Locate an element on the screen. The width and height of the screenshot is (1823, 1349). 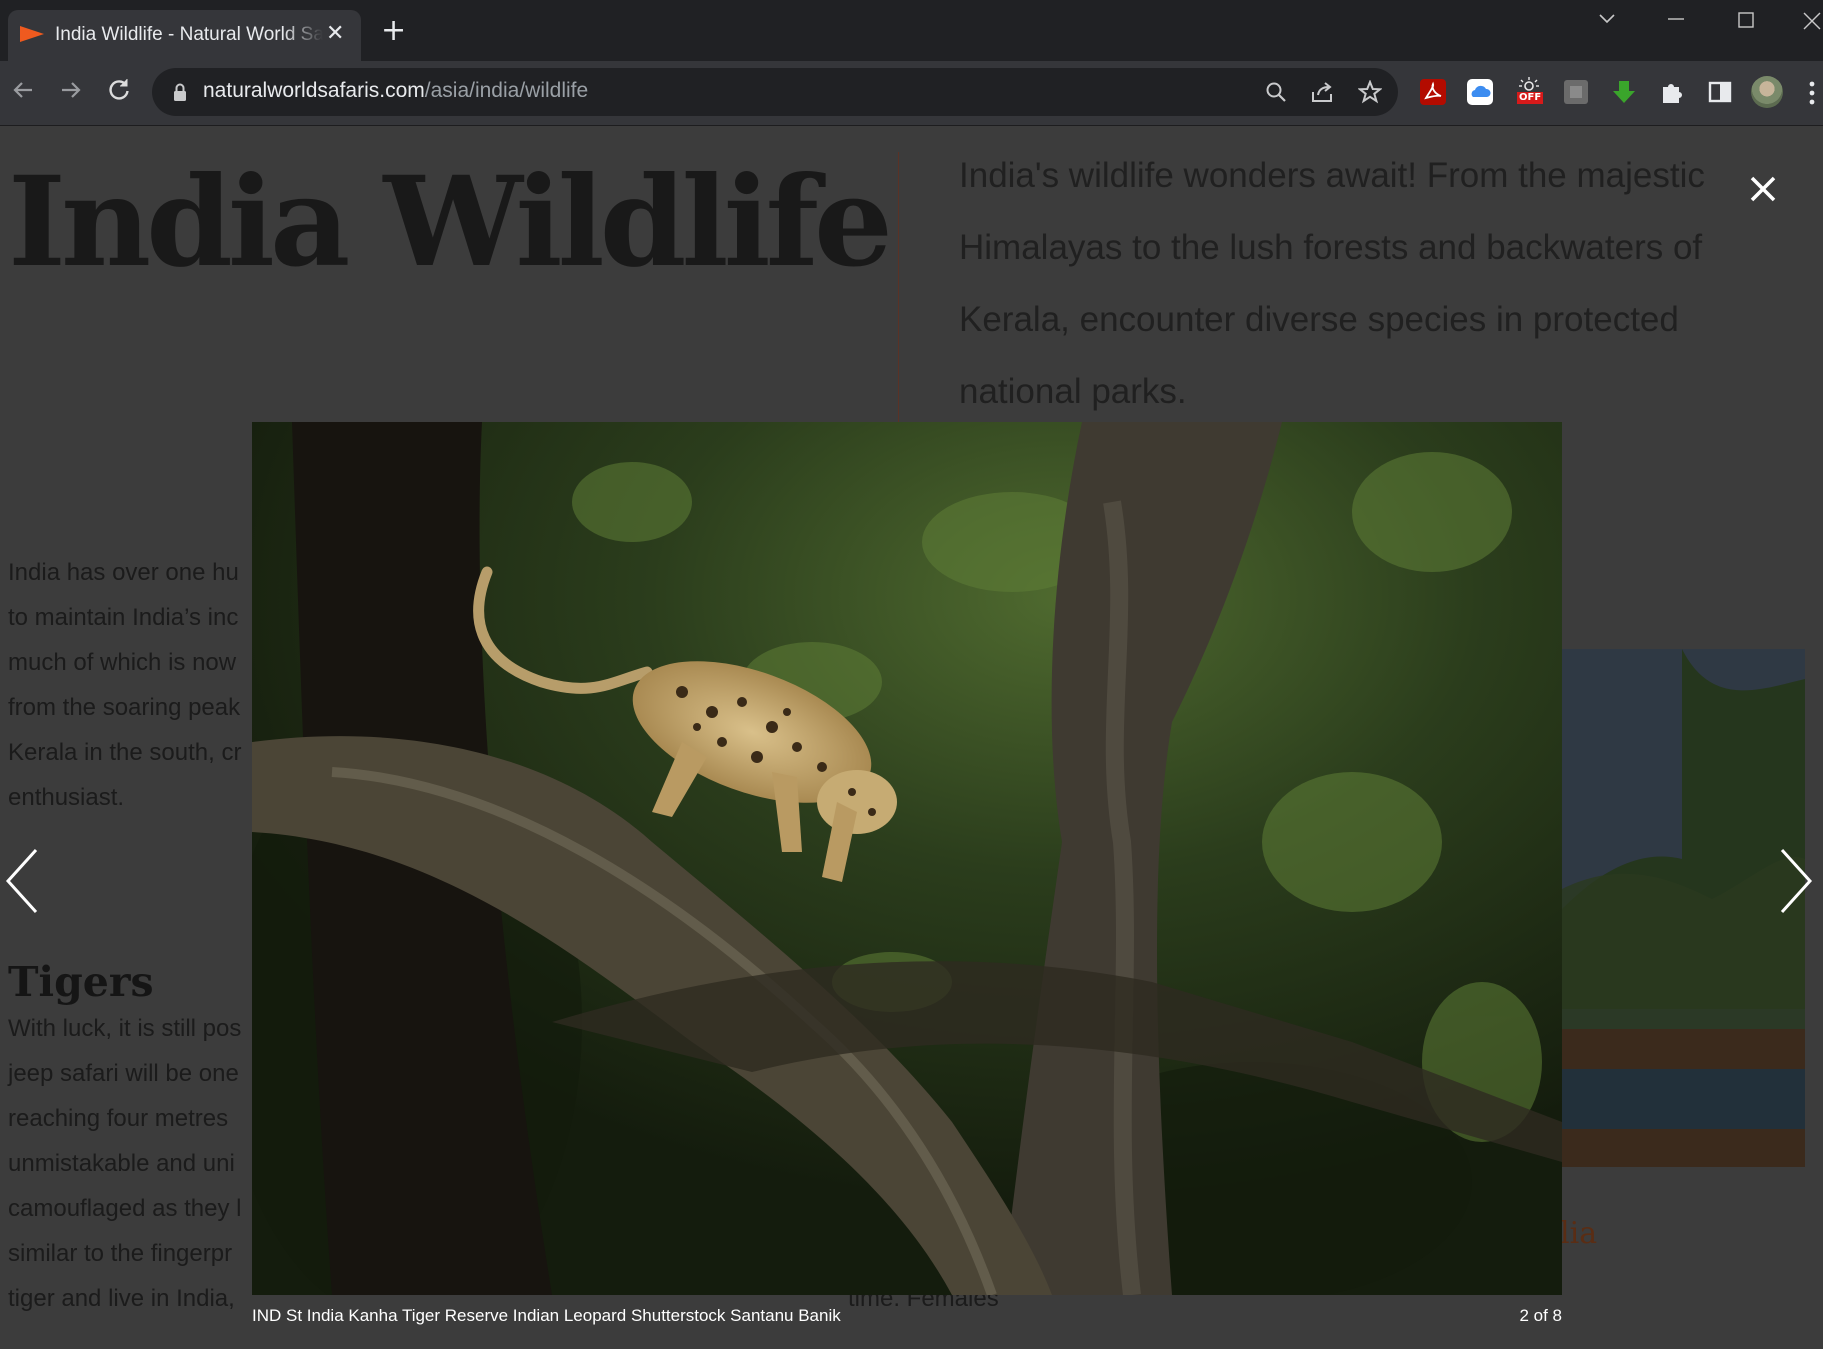
paragraph-line: tiger and live in India, is located at coordinates (121, 1298).